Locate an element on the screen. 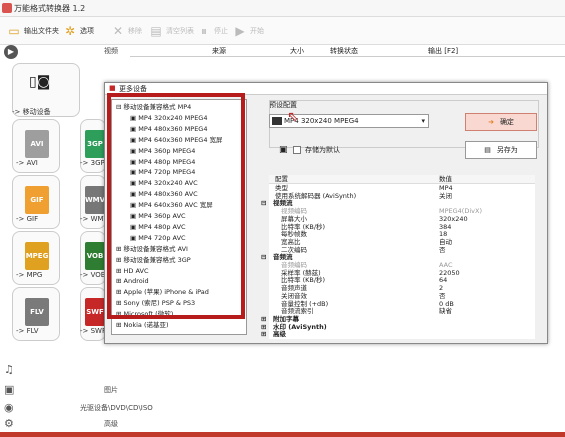  red-arrow-pointer: ⇖ is located at coordinates (293, 117).